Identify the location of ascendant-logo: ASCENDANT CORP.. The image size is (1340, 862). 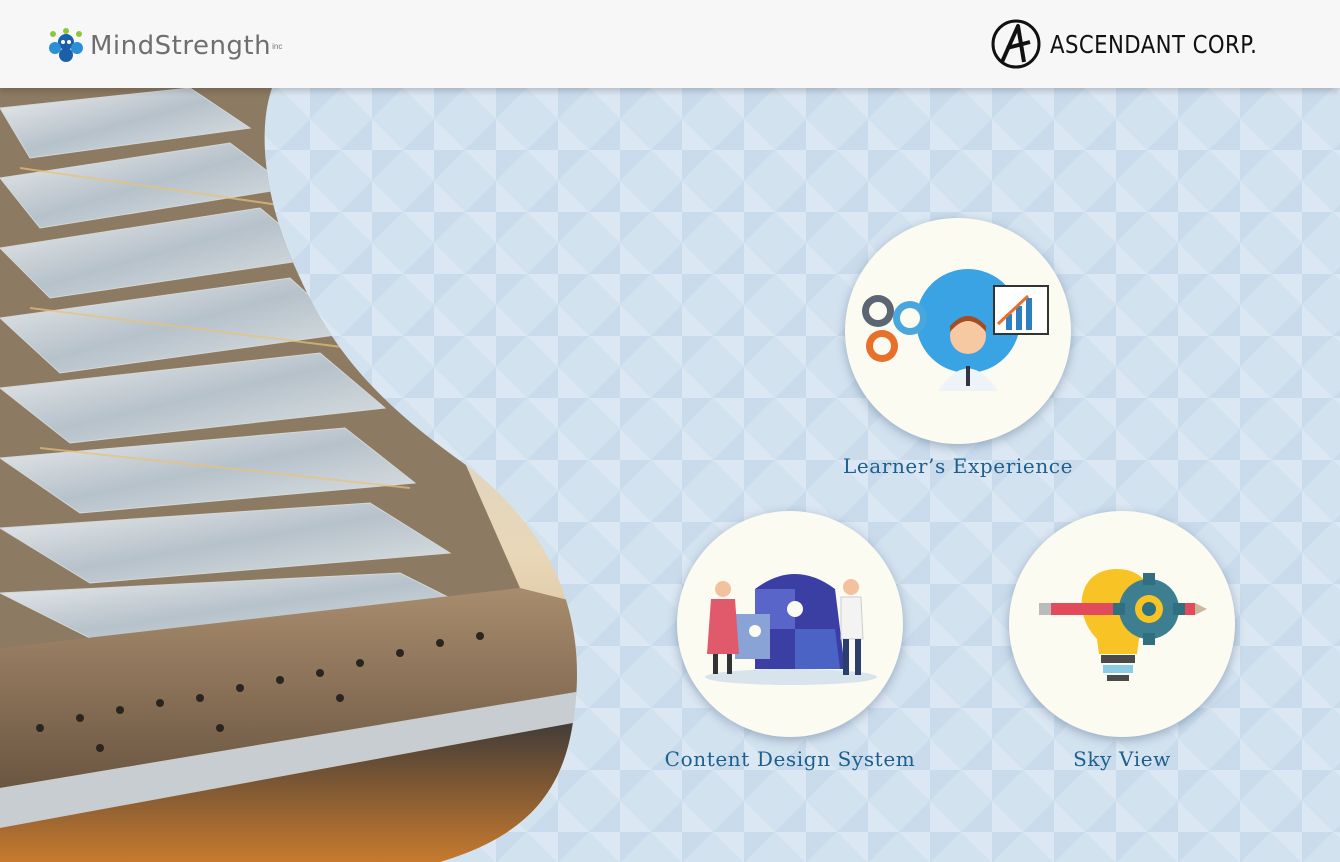
(1142, 44).